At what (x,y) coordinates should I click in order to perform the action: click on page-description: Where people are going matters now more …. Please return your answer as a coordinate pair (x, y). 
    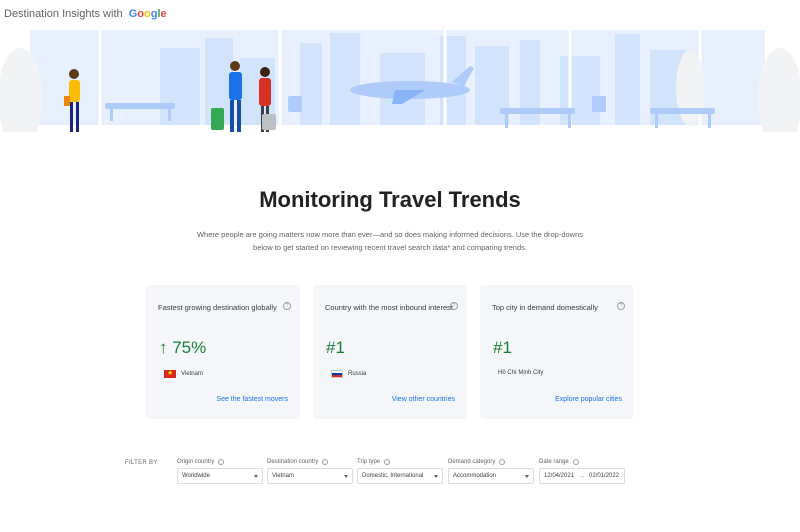
    Looking at the image, I should click on (390, 241).